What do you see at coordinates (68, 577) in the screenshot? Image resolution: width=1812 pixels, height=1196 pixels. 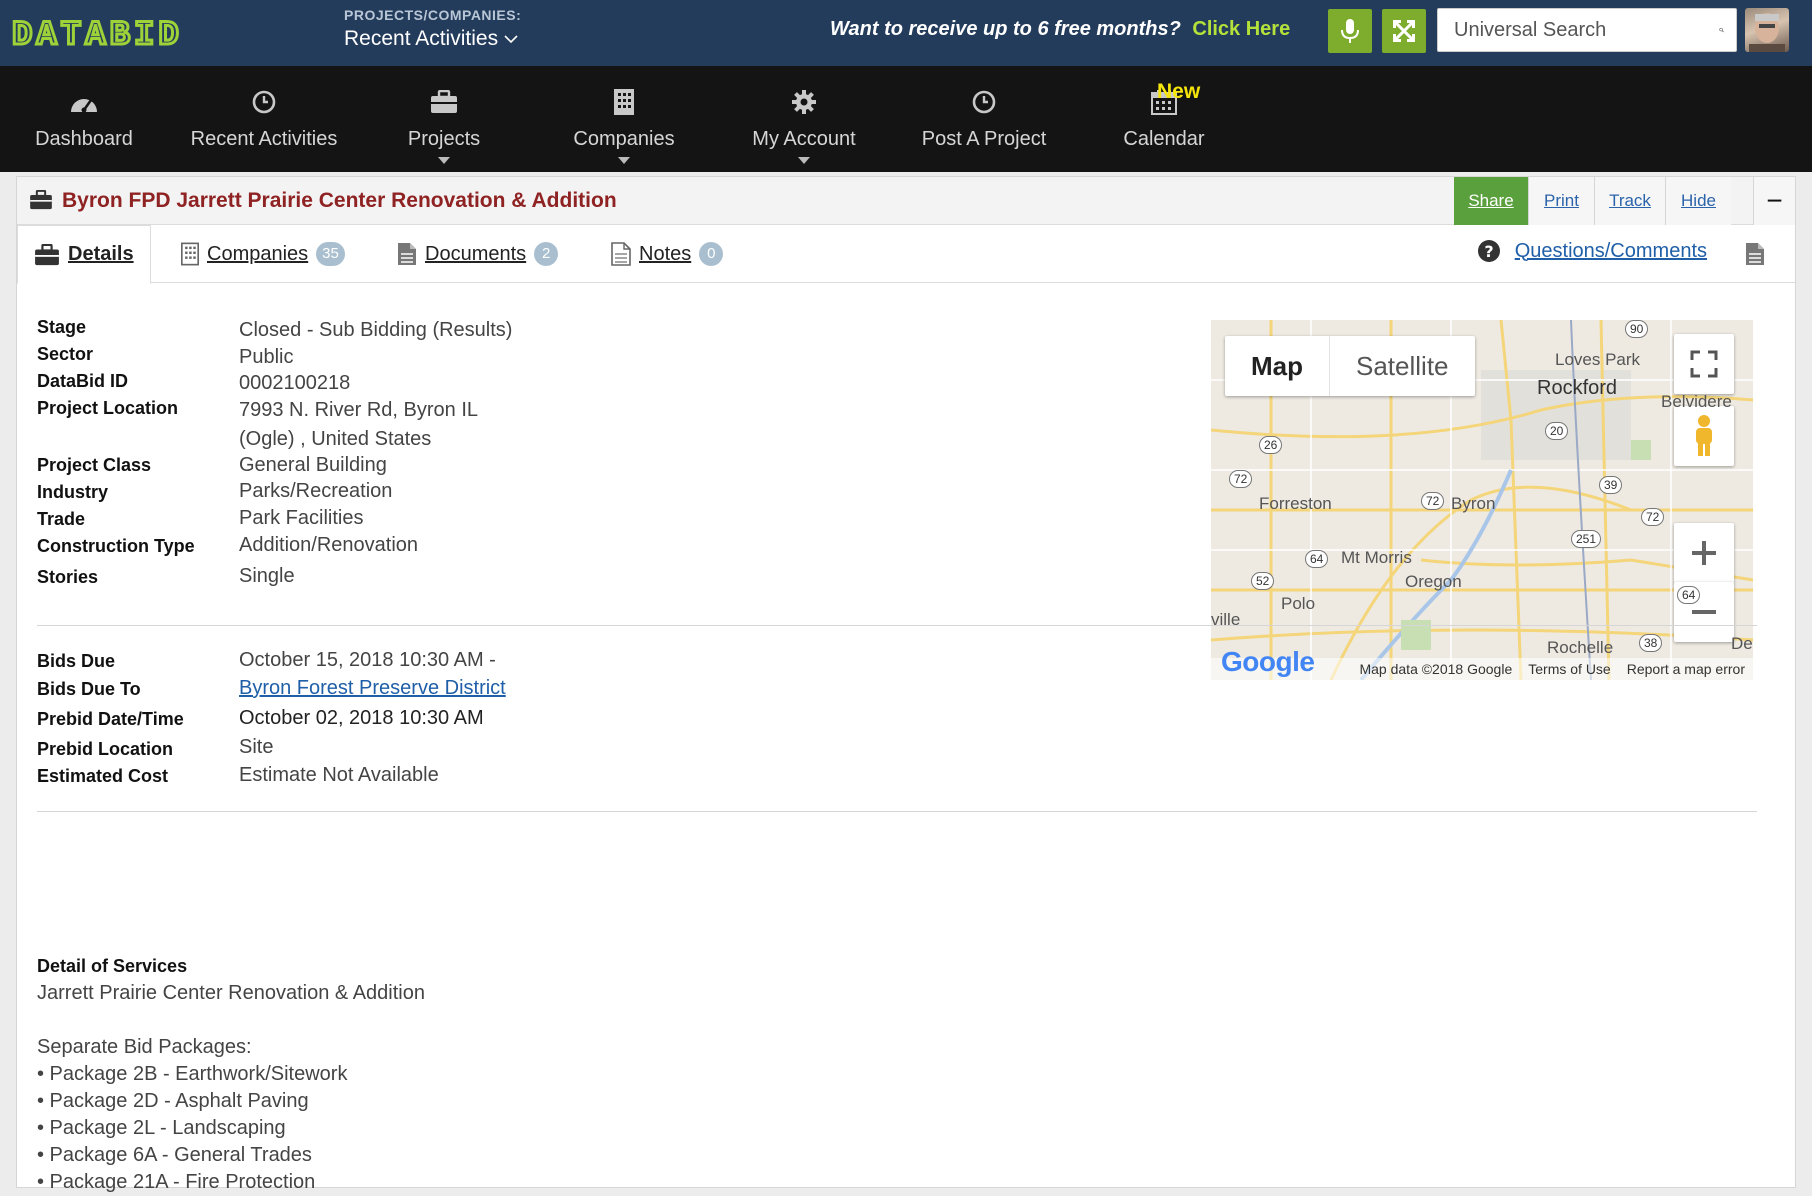 I see `detail-key: Stories` at bounding box center [68, 577].